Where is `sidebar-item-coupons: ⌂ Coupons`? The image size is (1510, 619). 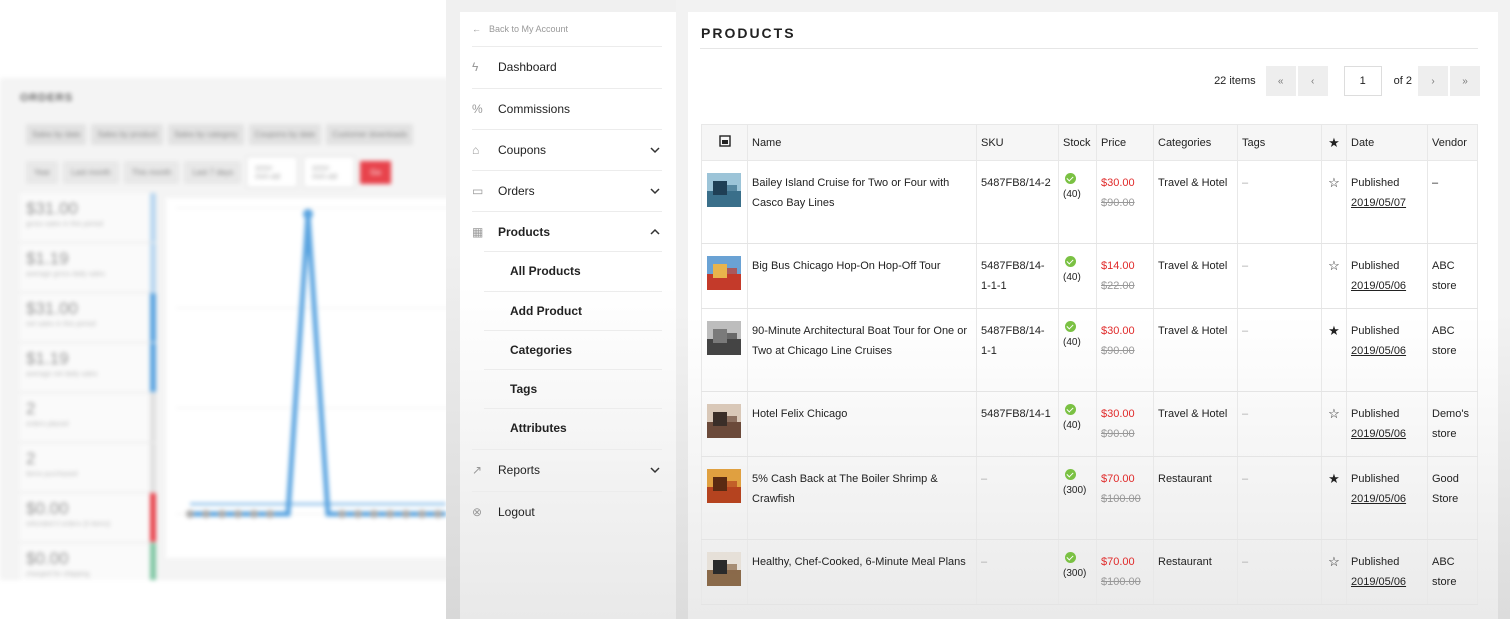
sidebar-item-coupons: ⌂ Coupons is located at coordinates (567, 149).